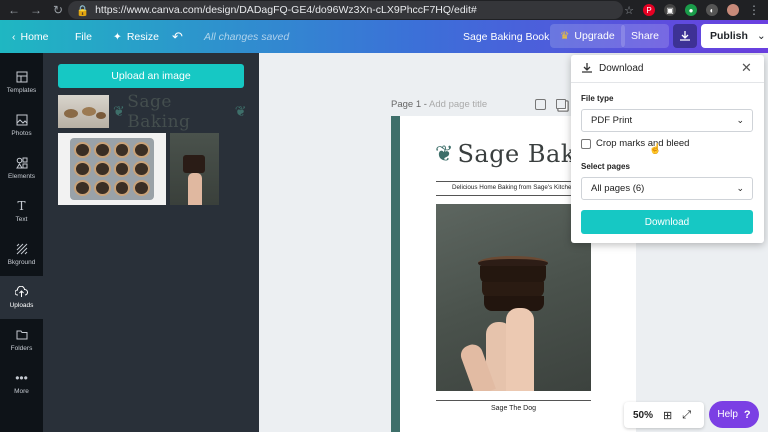 The width and height of the screenshot is (768, 432). I want to click on help-button: Help ?, so click(734, 414).